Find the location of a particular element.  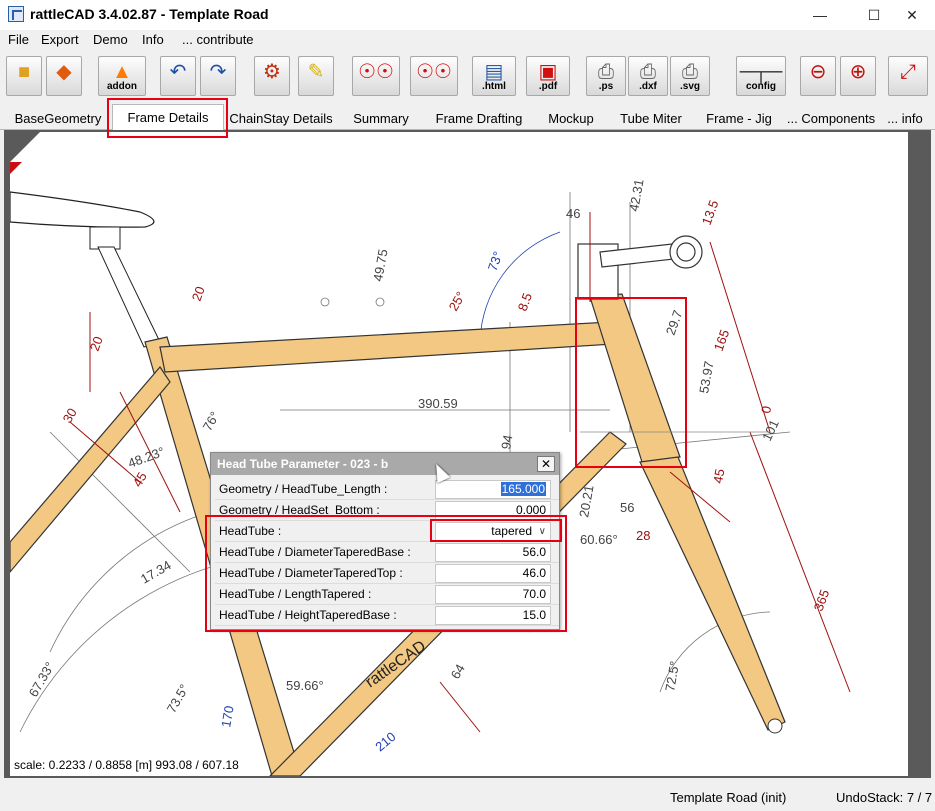

menu-contribute: ... contribute is located at coordinates (218, 39).